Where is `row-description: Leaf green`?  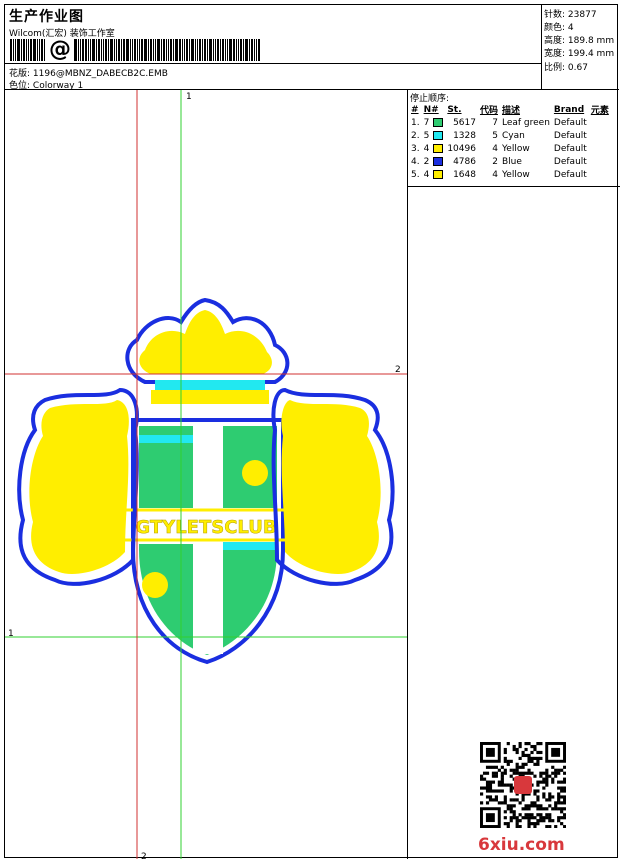 row-description: Leaf green is located at coordinates (525, 122).